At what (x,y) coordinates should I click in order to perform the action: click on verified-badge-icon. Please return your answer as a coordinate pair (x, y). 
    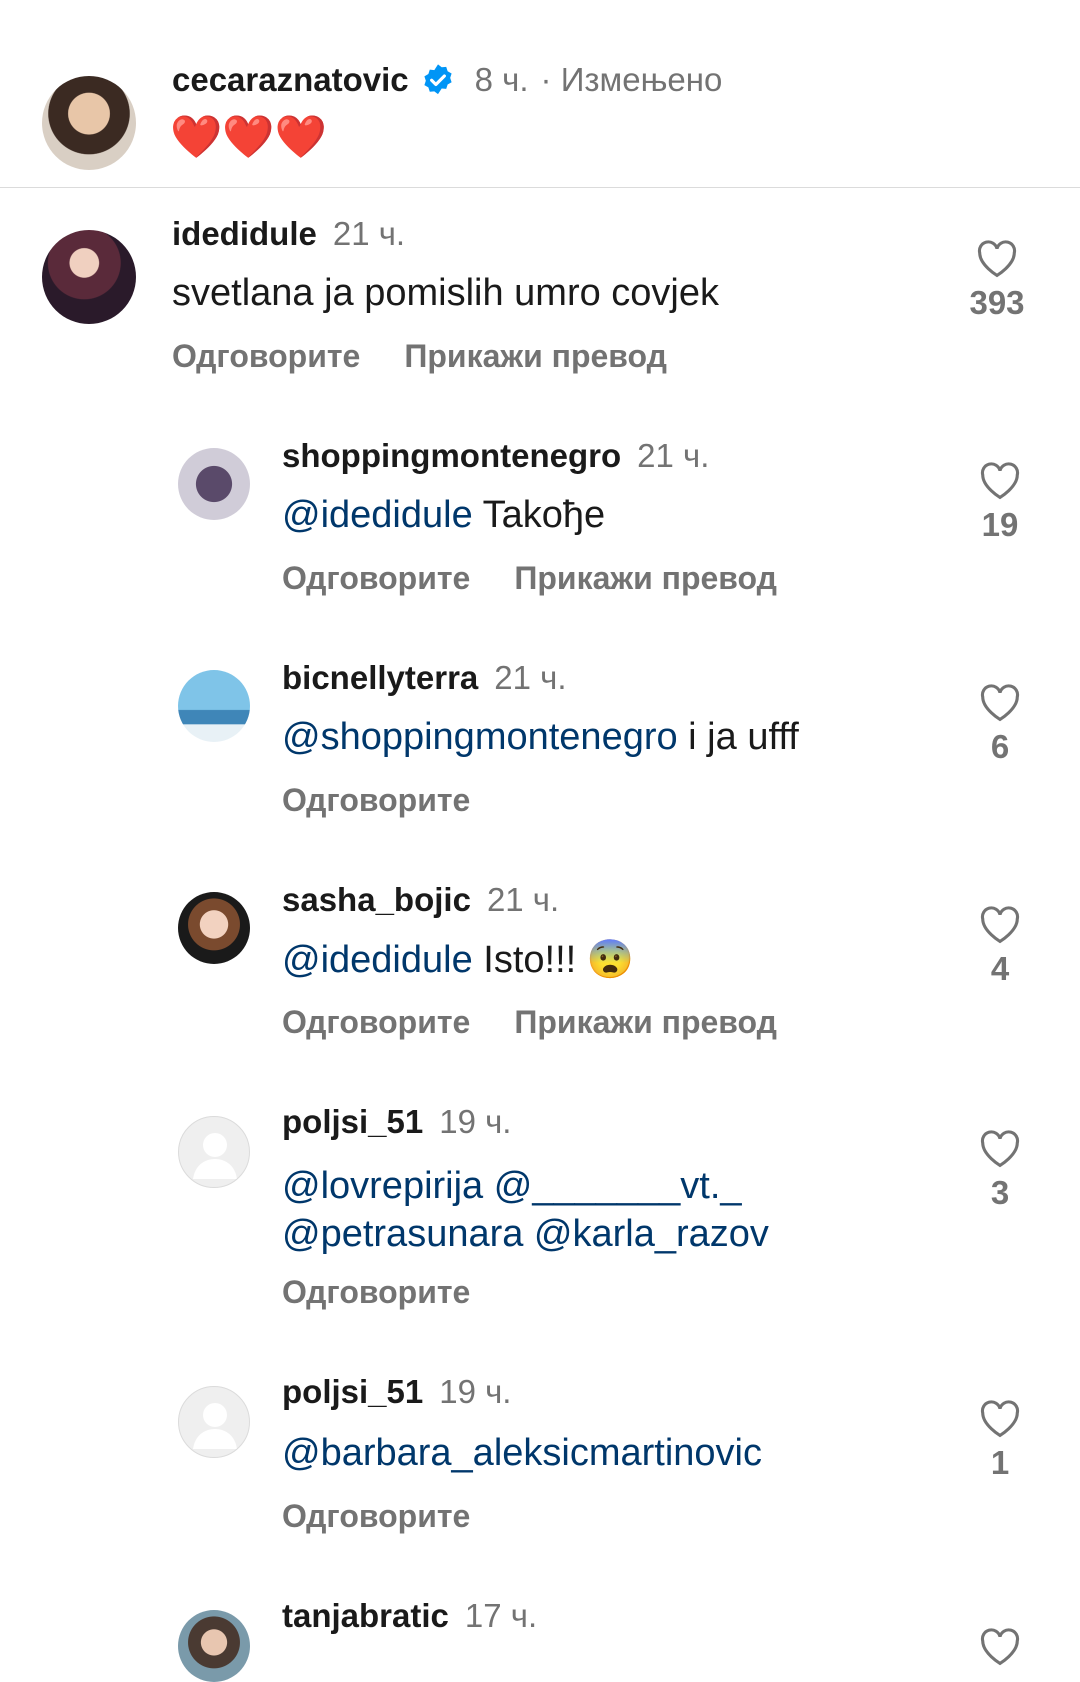
    Looking at the image, I should click on (438, 79).